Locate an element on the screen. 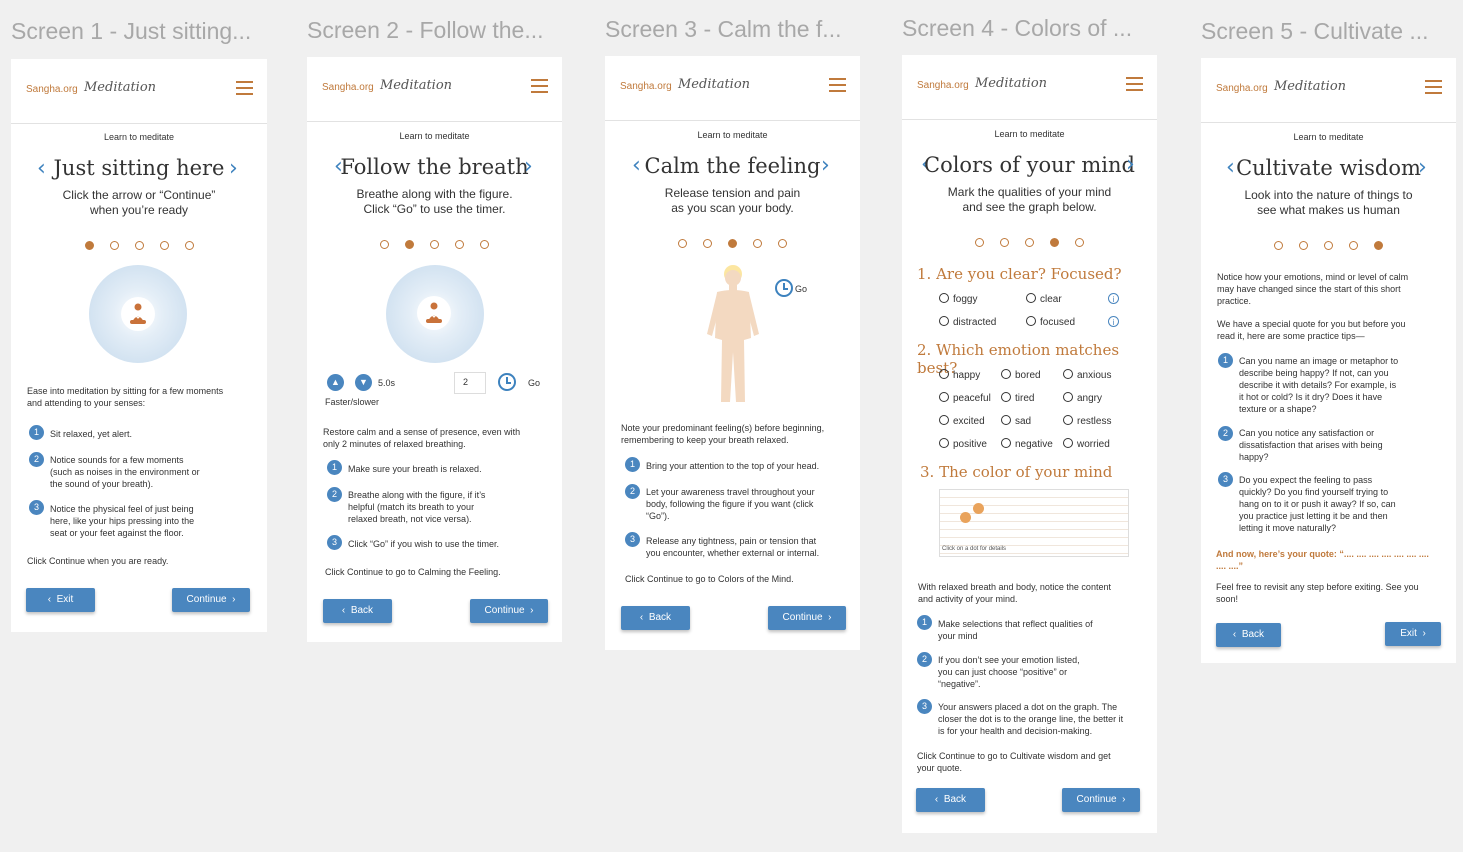  faster-button: ▲ is located at coordinates (335, 382).